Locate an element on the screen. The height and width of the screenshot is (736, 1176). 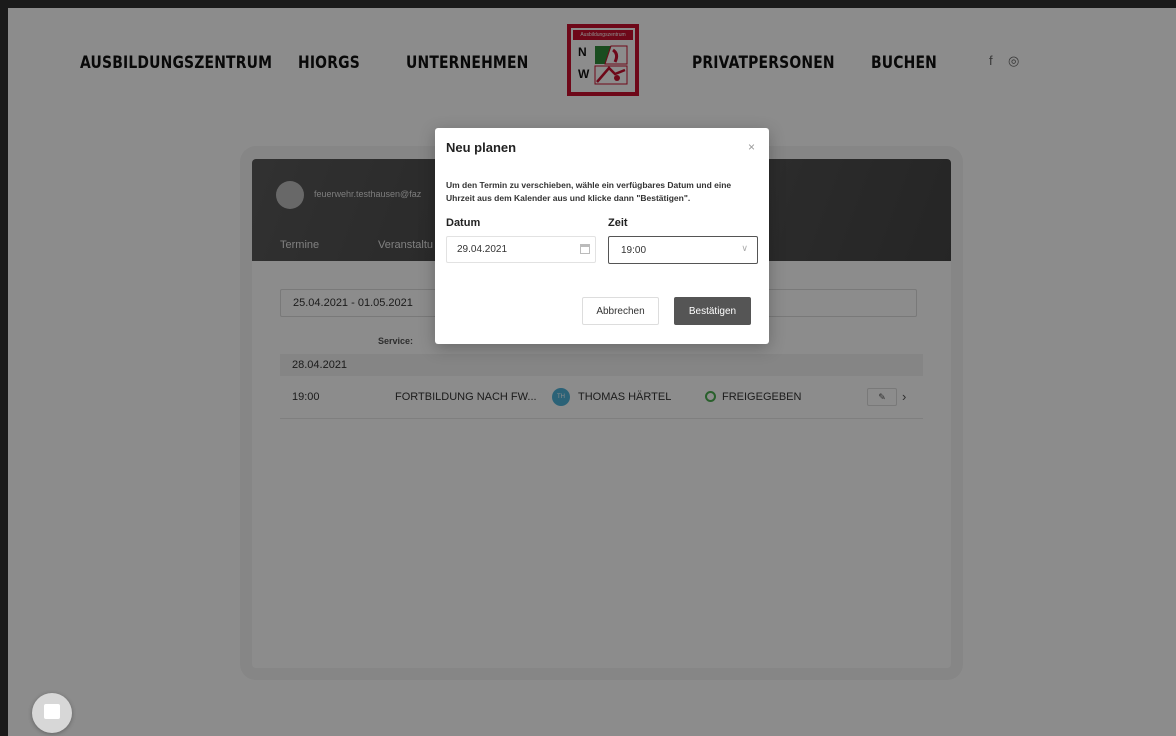
chevron-down-icon: ∨ is located at coordinates (744, 248).